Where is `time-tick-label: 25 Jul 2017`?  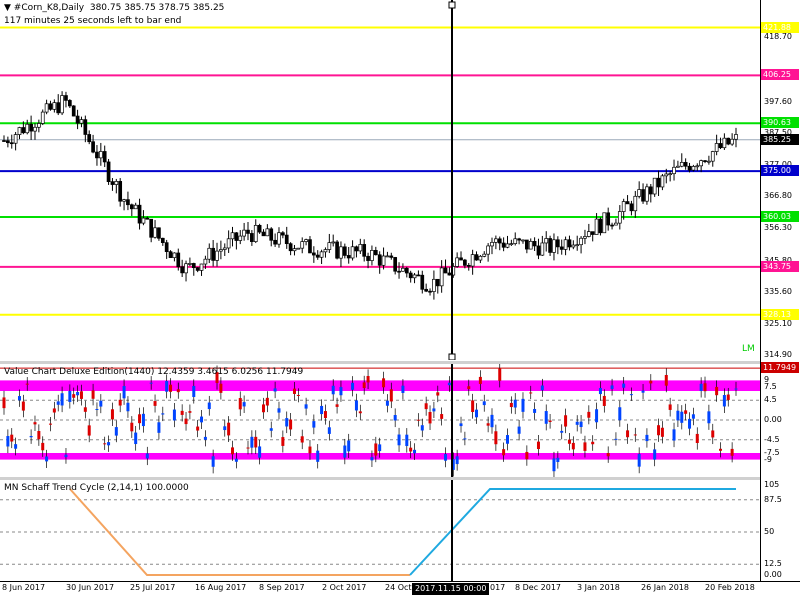 time-tick-label: 25 Jul 2017 is located at coordinates (153, 587).